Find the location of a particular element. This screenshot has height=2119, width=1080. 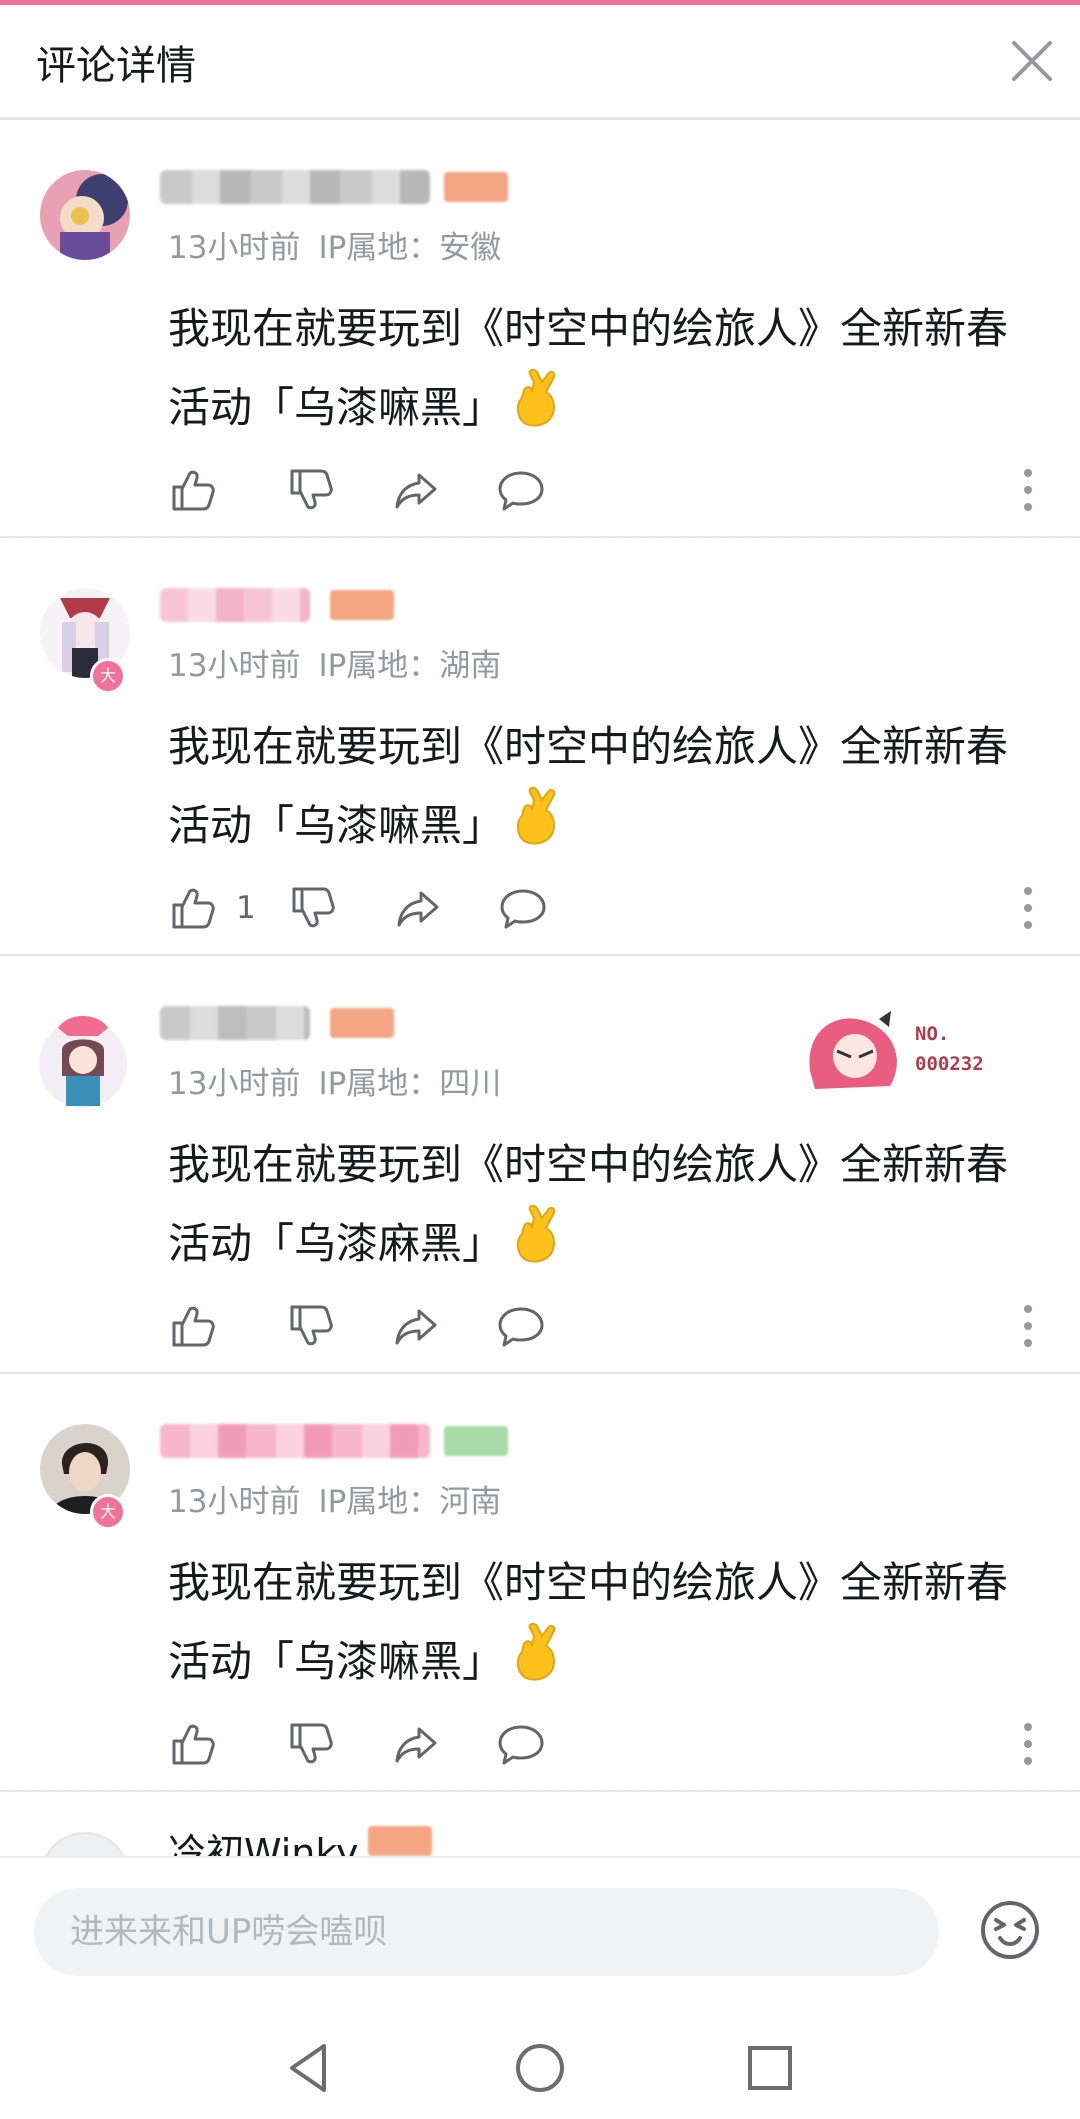

anime-girl-icon is located at coordinates (853, 1050).